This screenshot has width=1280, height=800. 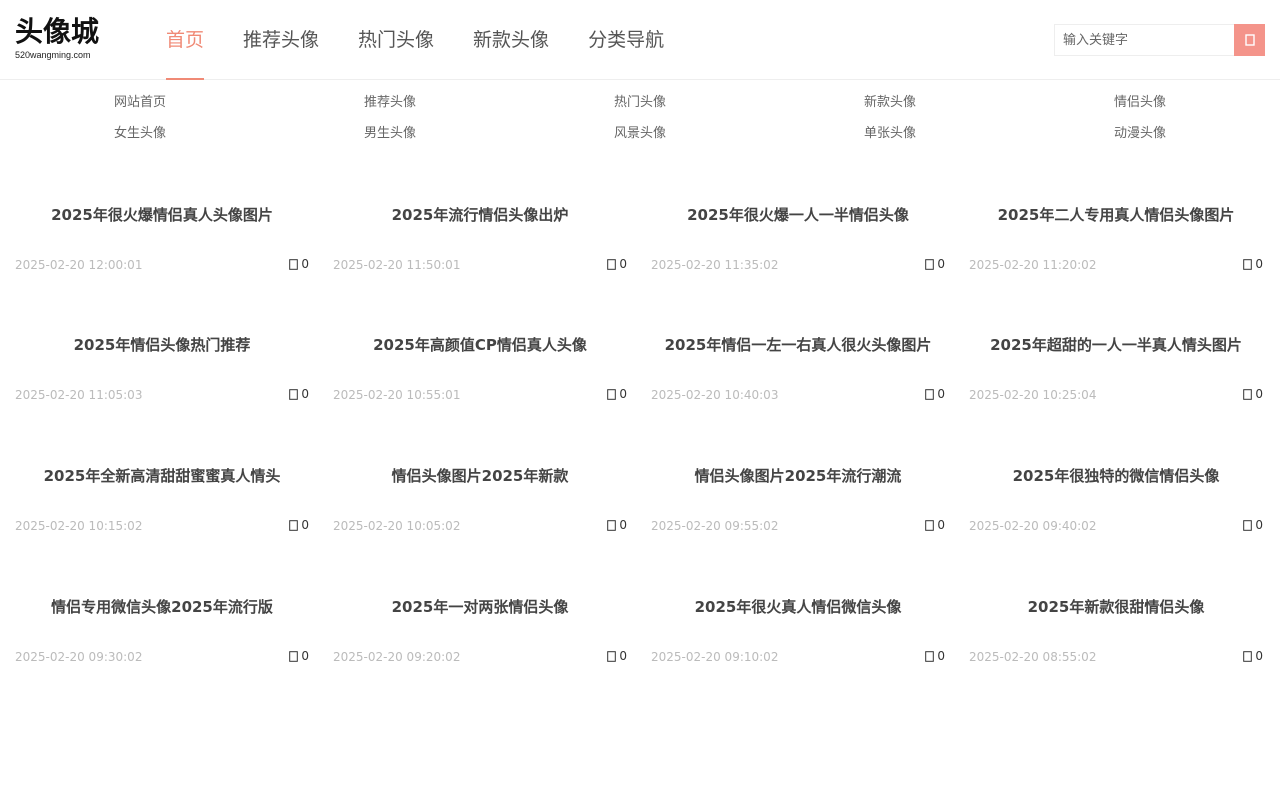 I want to click on search-button, so click(x=1249, y=40).